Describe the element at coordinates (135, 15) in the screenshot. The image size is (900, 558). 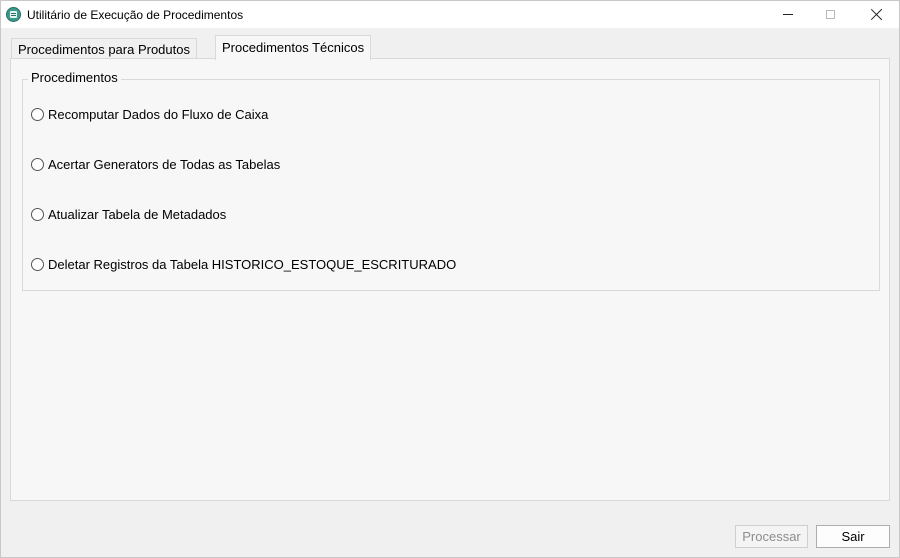
I see `window-title: Utilitário de Execução de Procedimentos` at that location.